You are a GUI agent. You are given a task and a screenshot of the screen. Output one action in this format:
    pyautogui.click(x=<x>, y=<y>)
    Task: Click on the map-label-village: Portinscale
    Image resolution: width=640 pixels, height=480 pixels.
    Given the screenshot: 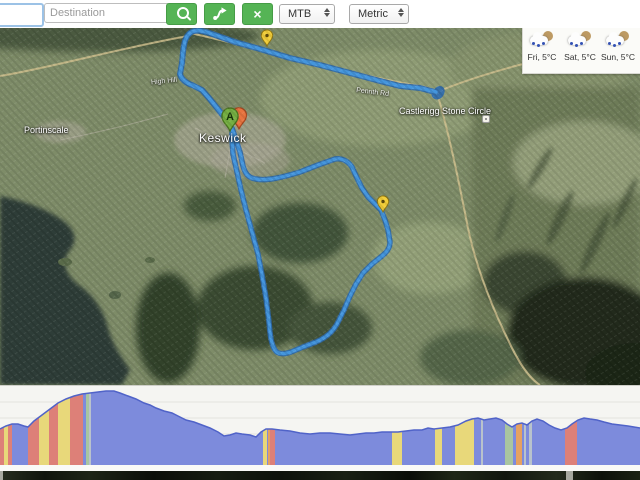 What is the action you would take?
    pyautogui.click(x=46, y=130)
    